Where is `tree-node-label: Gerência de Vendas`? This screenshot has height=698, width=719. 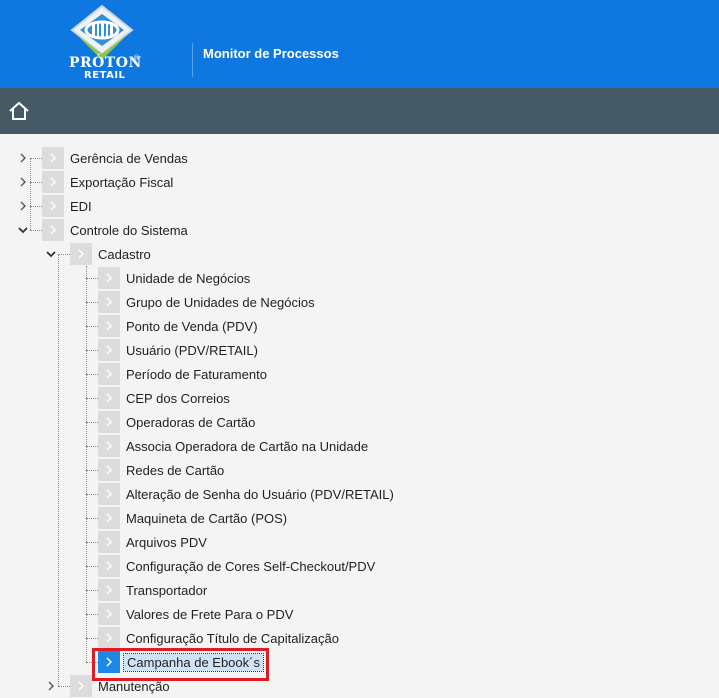
tree-node-label: Gerência de Vendas is located at coordinates (129, 158).